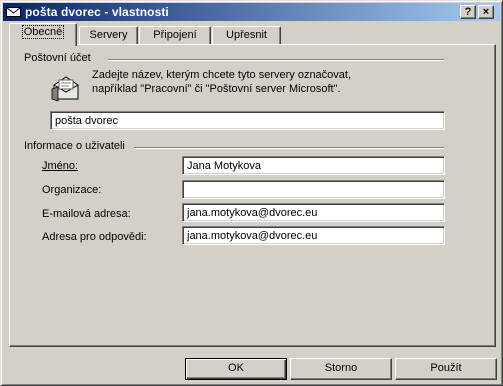 Image resolution: width=503 pixels, height=386 pixels. What do you see at coordinates (13, 12) in the screenshot?
I see `mail-icon` at bounding box center [13, 12].